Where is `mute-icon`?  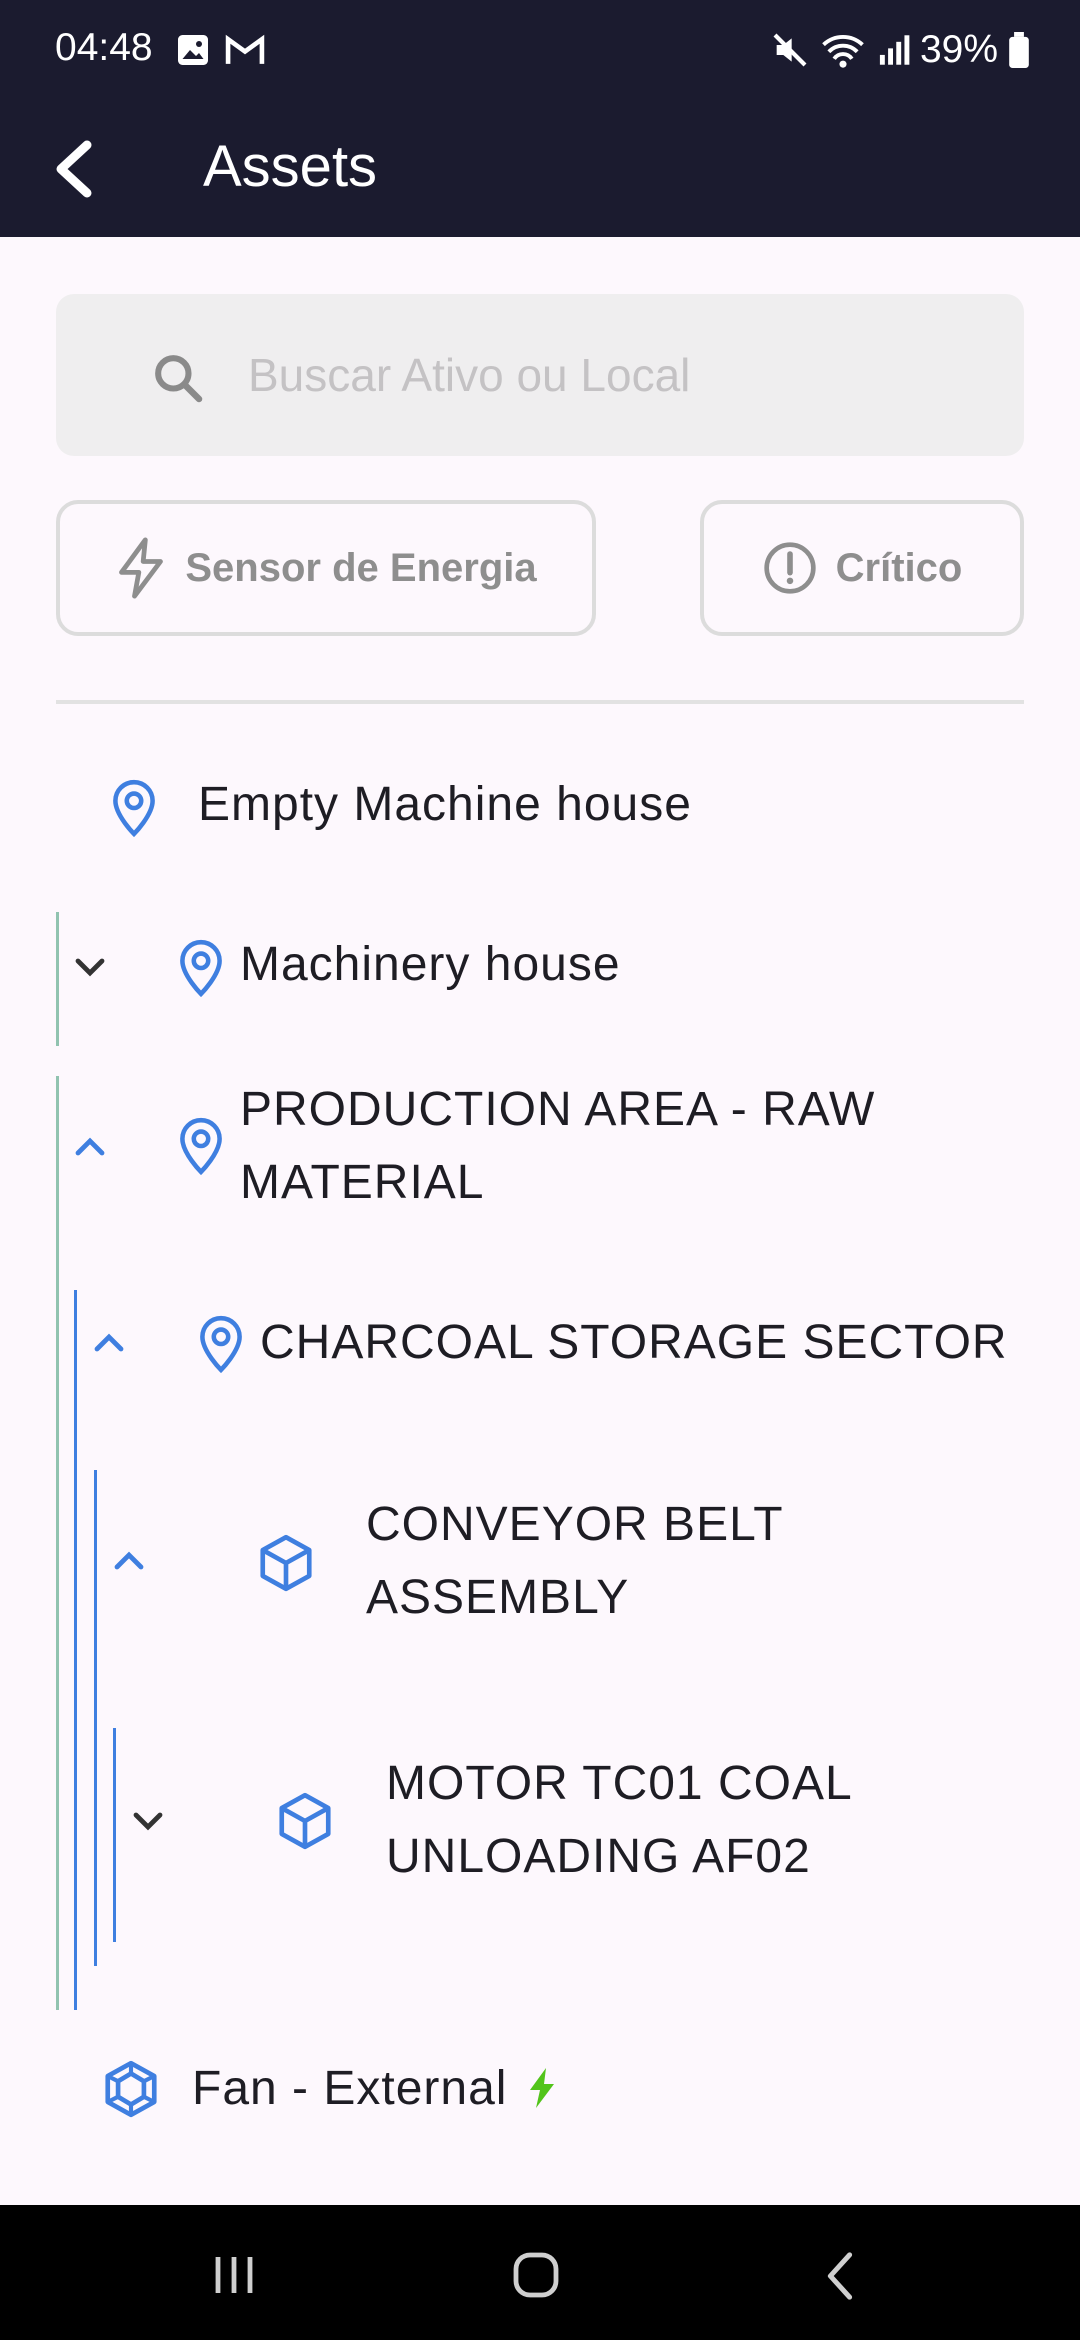
mute-icon is located at coordinates (790, 50).